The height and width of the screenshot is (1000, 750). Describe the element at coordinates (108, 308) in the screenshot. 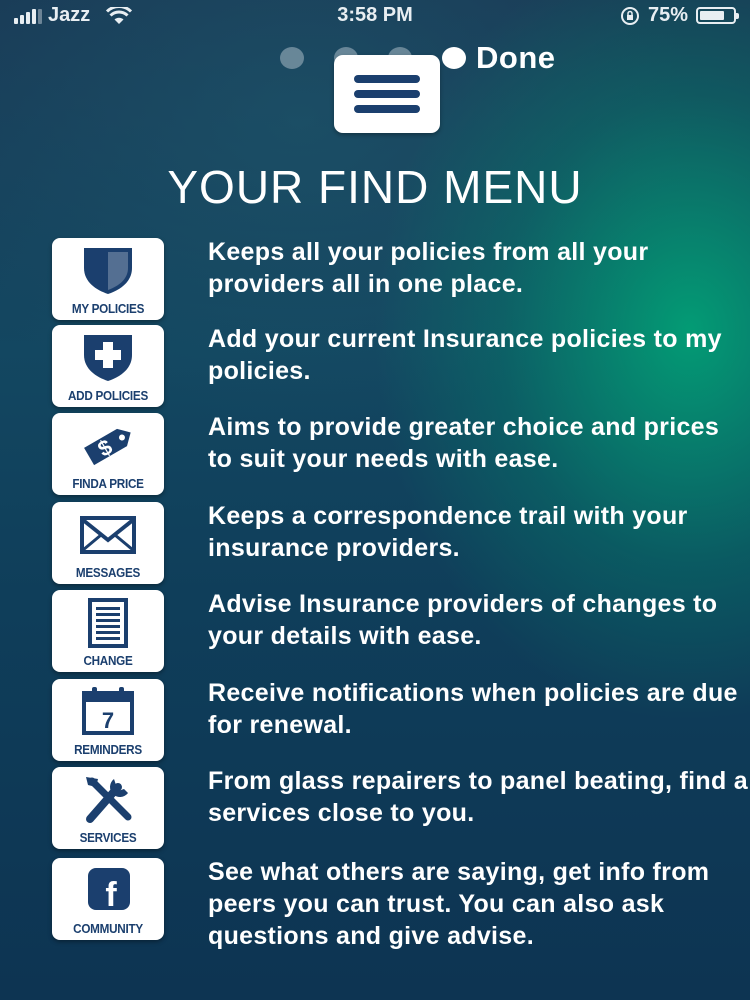

I see `tile-label: MY POLICIES` at that location.